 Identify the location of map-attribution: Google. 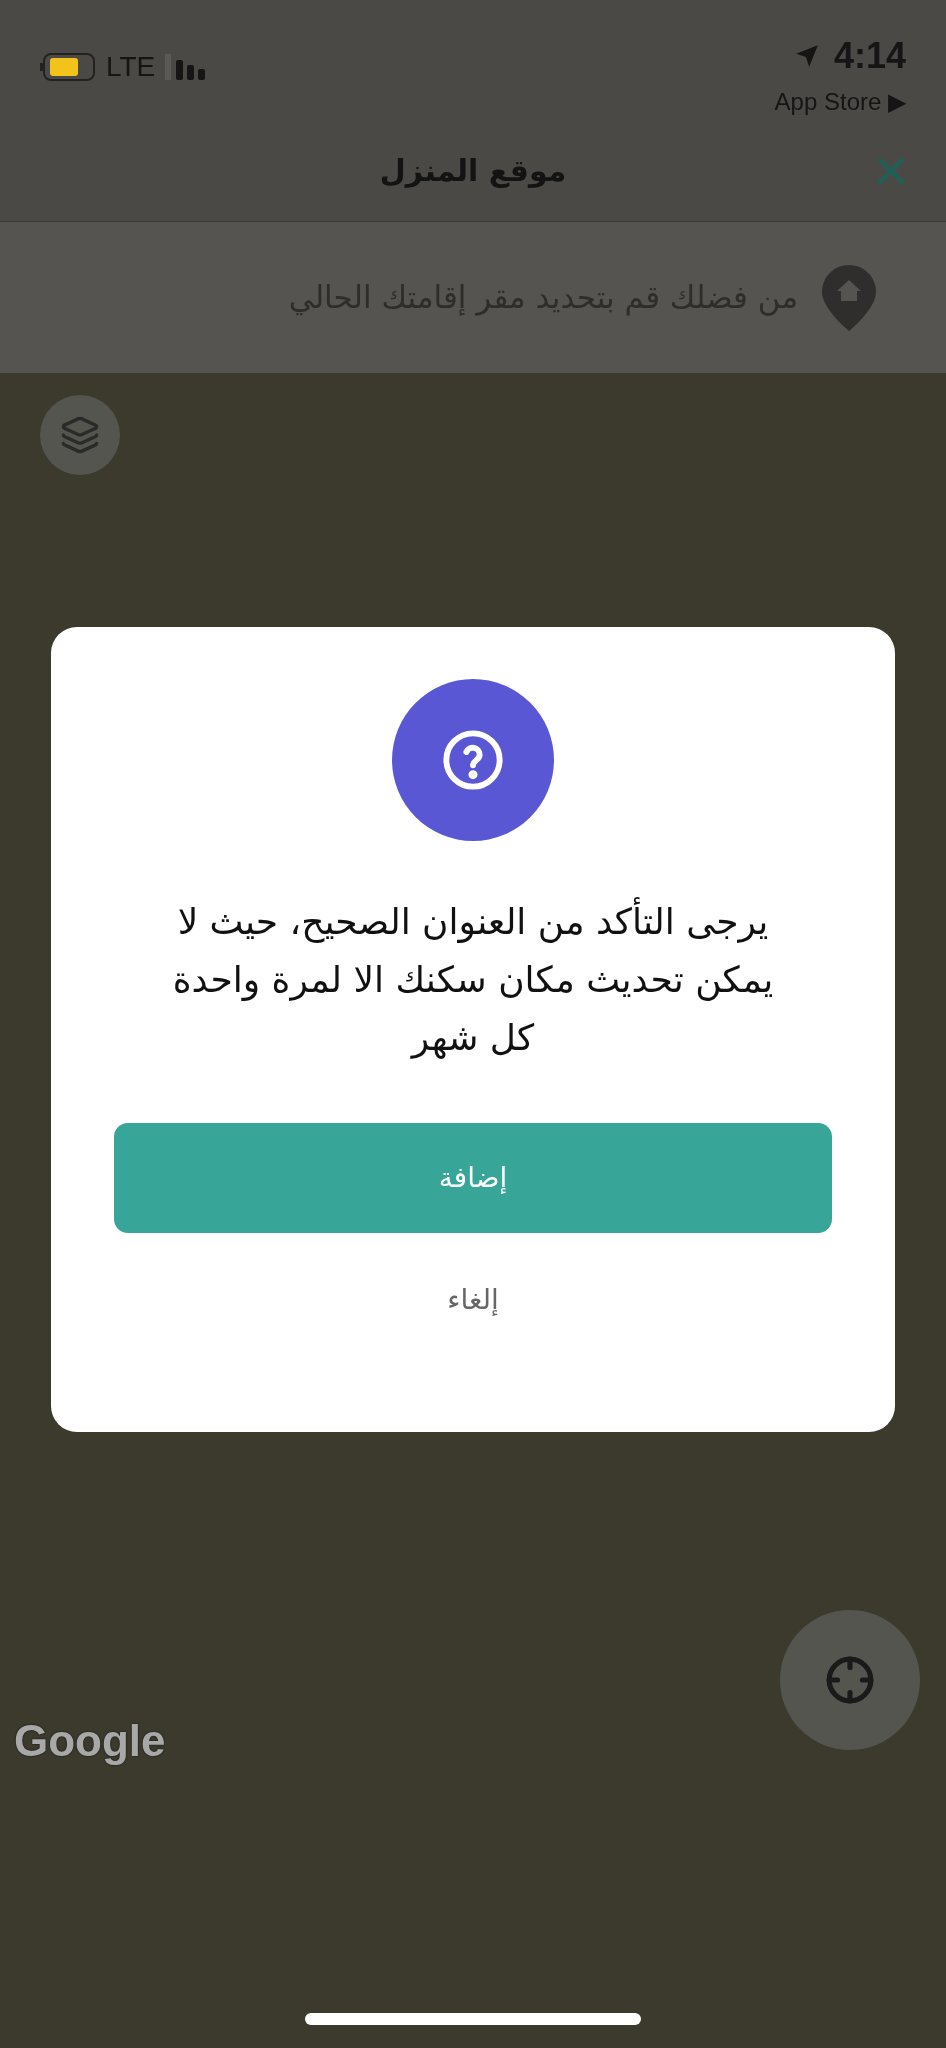
(90, 1741).